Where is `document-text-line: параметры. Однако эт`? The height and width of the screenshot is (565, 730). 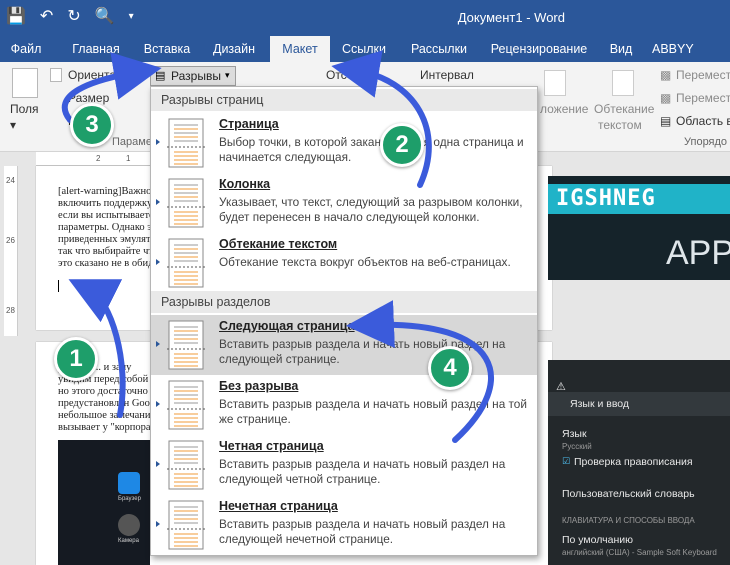 document-text-line: параметры. Однако эт is located at coordinates (104, 227).